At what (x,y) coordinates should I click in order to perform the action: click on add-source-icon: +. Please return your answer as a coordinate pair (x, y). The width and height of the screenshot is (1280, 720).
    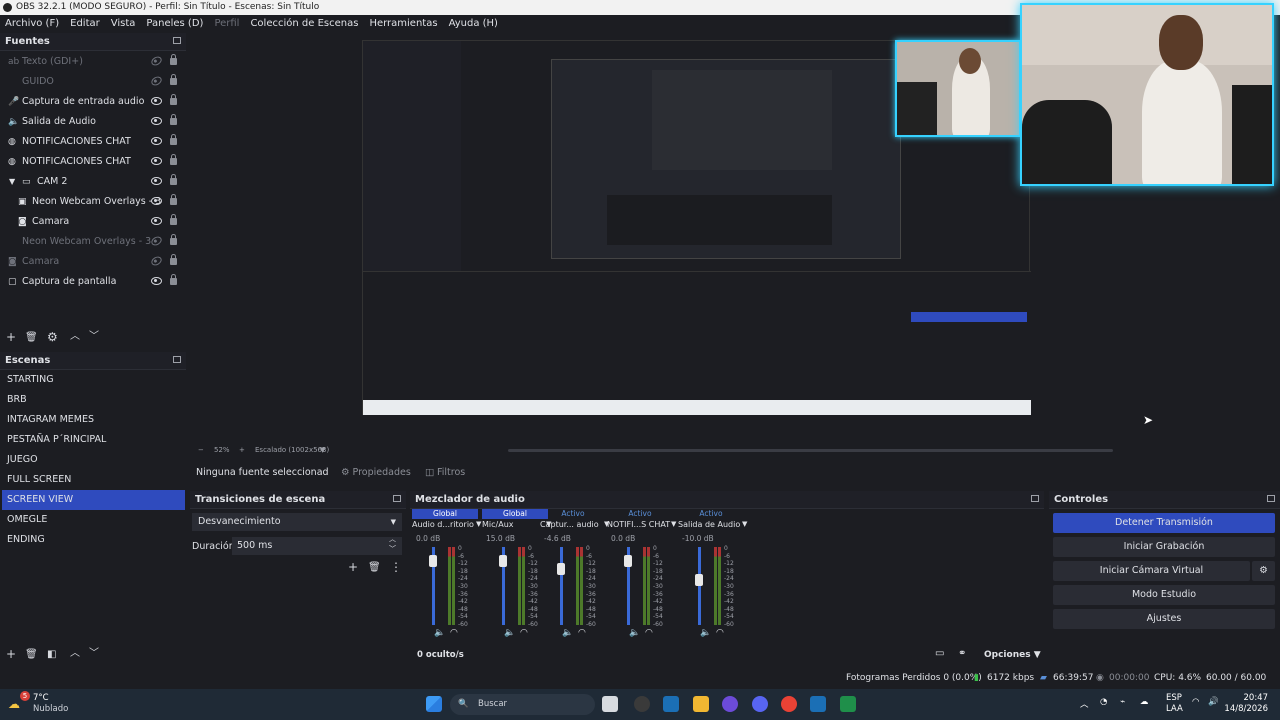
    Looking at the image, I should click on (11, 337).